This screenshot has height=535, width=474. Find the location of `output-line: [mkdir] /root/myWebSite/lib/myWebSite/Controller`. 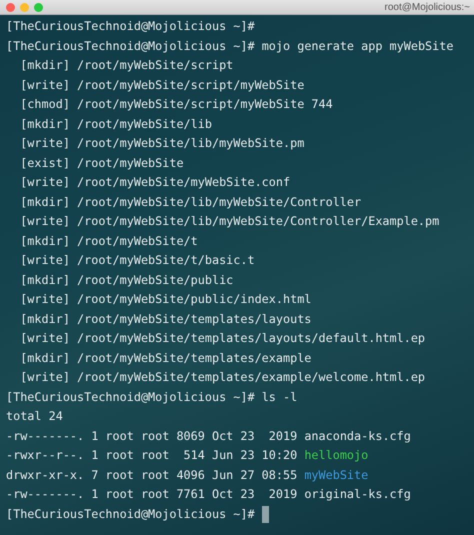

output-line: [mkdir] /root/myWebSite/lib/myWebSite/Controller is located at coordinates (190, 202).